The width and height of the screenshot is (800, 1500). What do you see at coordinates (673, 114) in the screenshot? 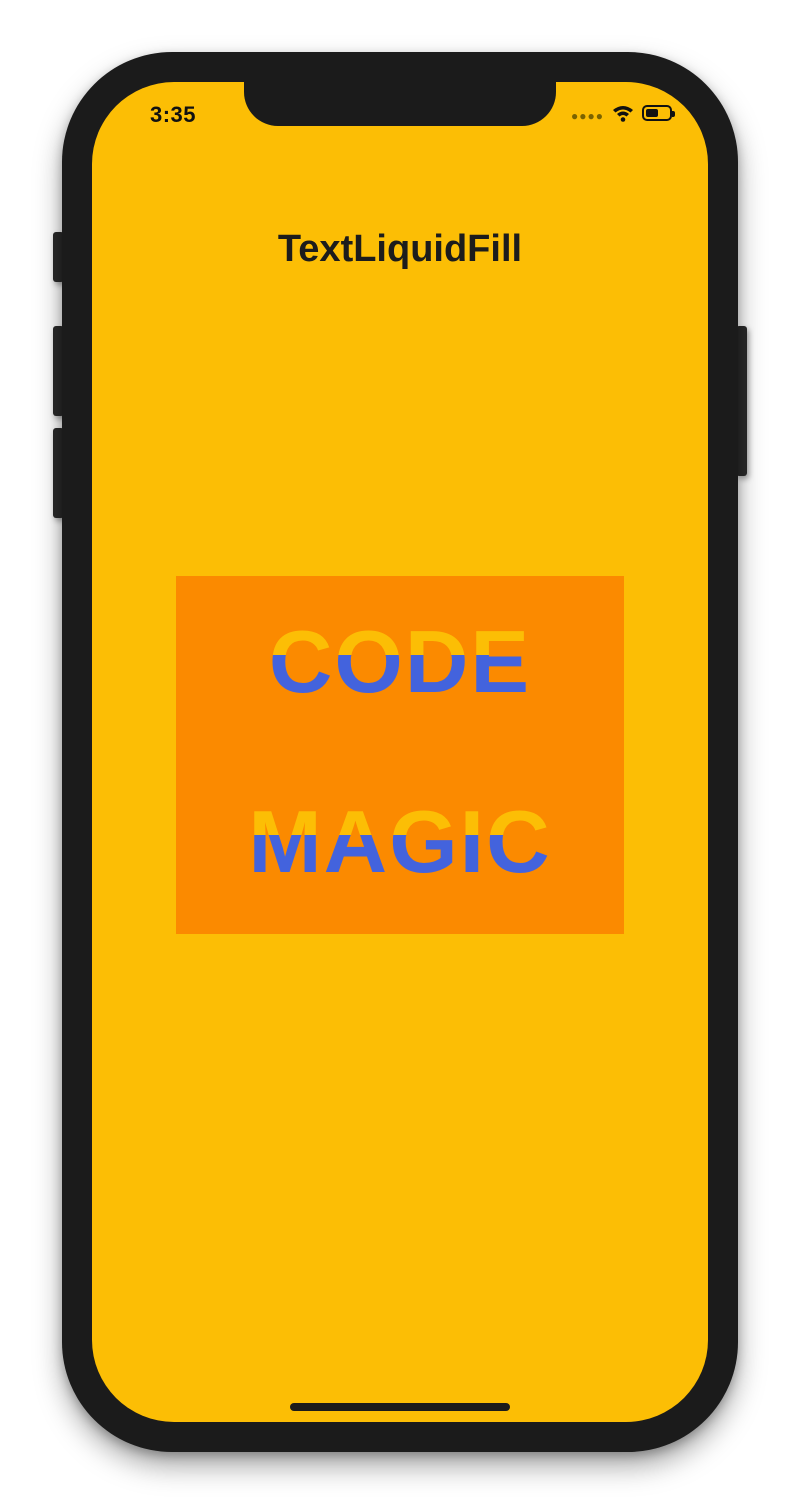
I see `battery-tip` at bounding box center [673, 114].